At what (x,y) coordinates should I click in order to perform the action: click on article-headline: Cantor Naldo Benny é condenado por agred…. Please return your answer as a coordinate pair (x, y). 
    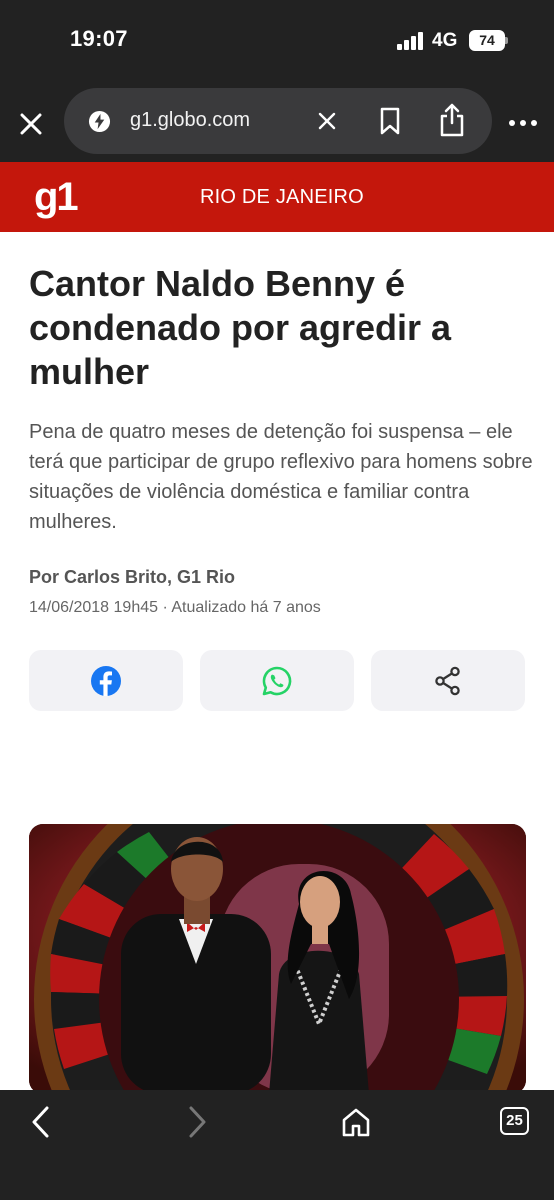
    Looking at the image, I should click on (240, 327).